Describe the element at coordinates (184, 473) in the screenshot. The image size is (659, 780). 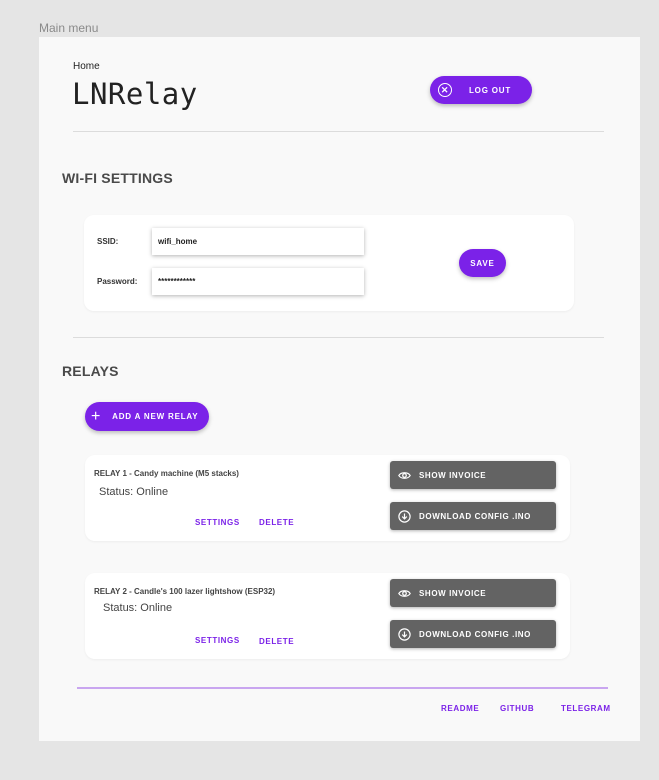
I see `relay-description: - Candy machine (M5 stacks)` at that location.